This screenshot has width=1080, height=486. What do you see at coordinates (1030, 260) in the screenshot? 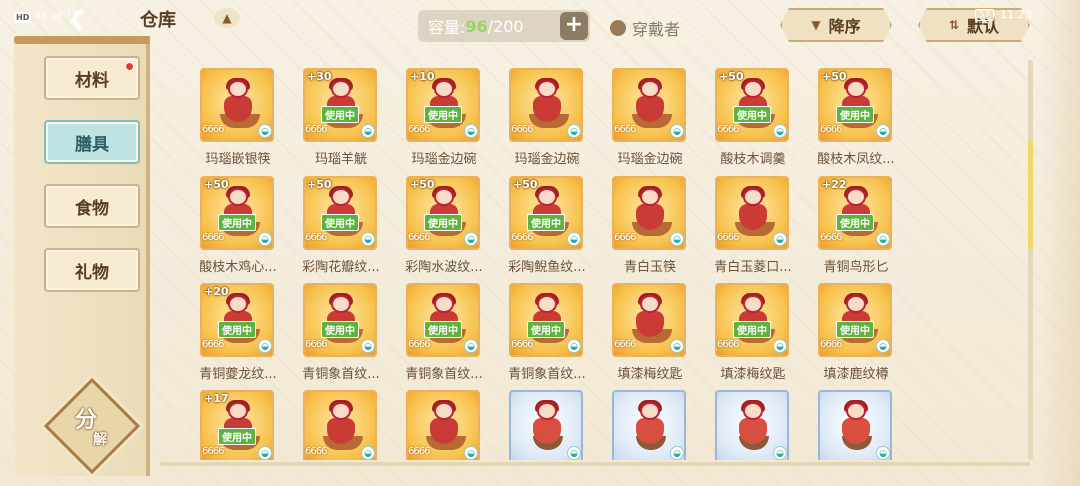
I see `scrollbar-track` at bounding box center [1030, 260].